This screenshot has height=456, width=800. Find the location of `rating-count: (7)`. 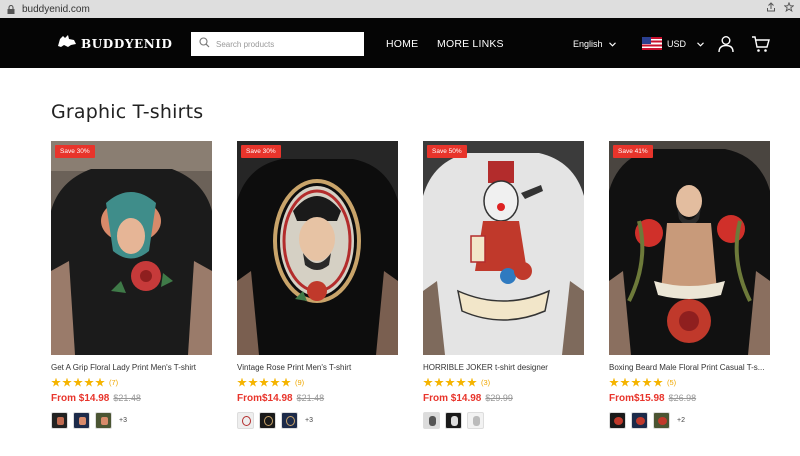

rating-count: (7) is located at coordinates (114, 382).